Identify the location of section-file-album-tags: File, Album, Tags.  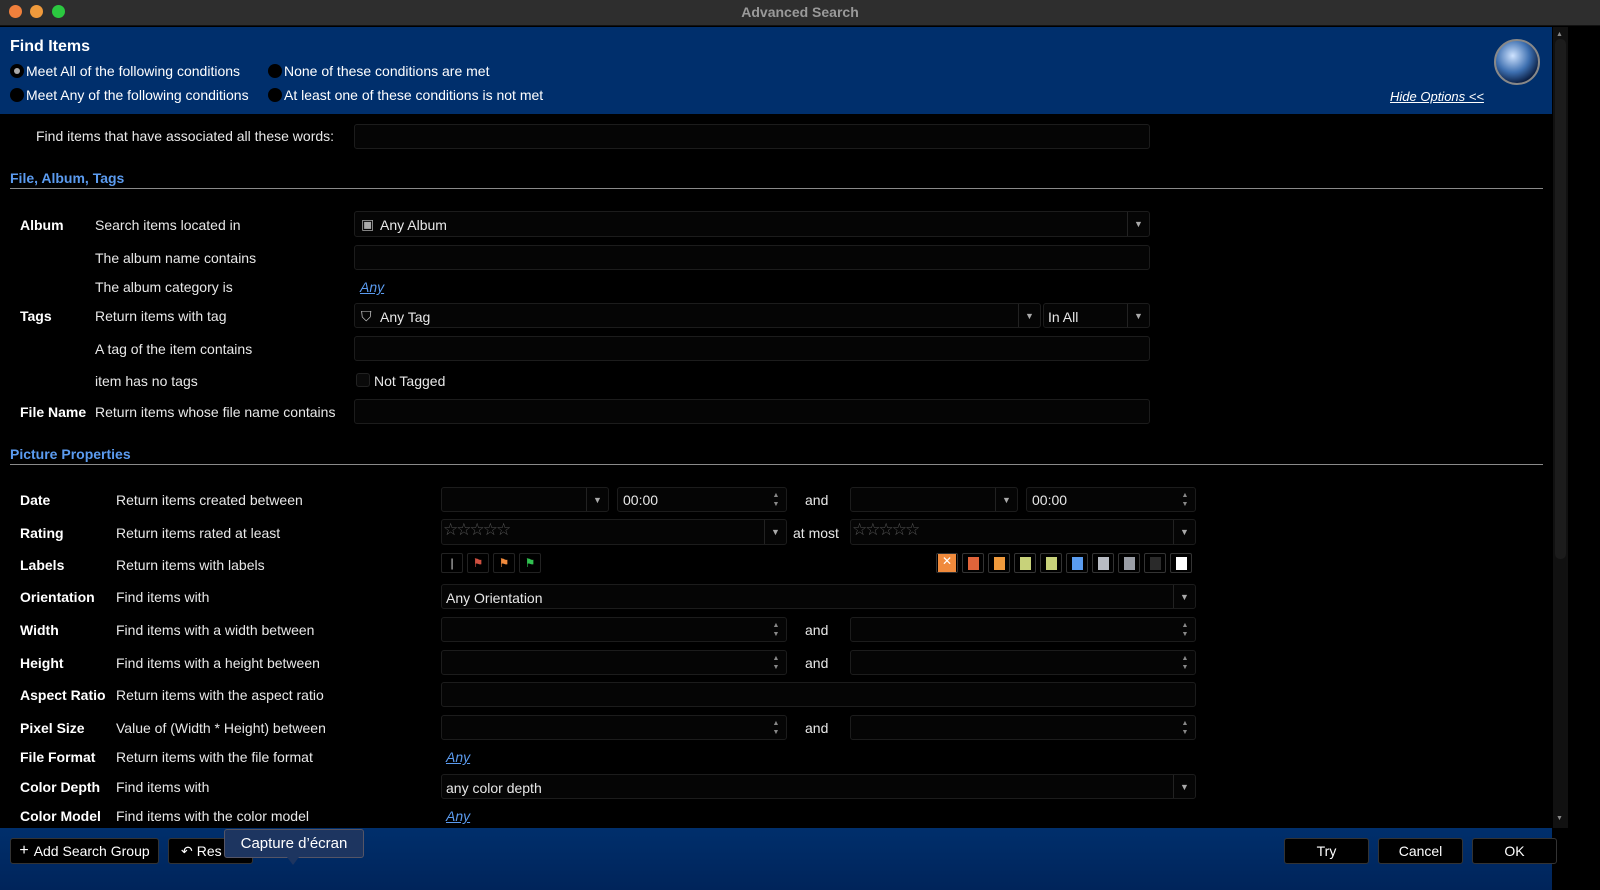
(67, 178).